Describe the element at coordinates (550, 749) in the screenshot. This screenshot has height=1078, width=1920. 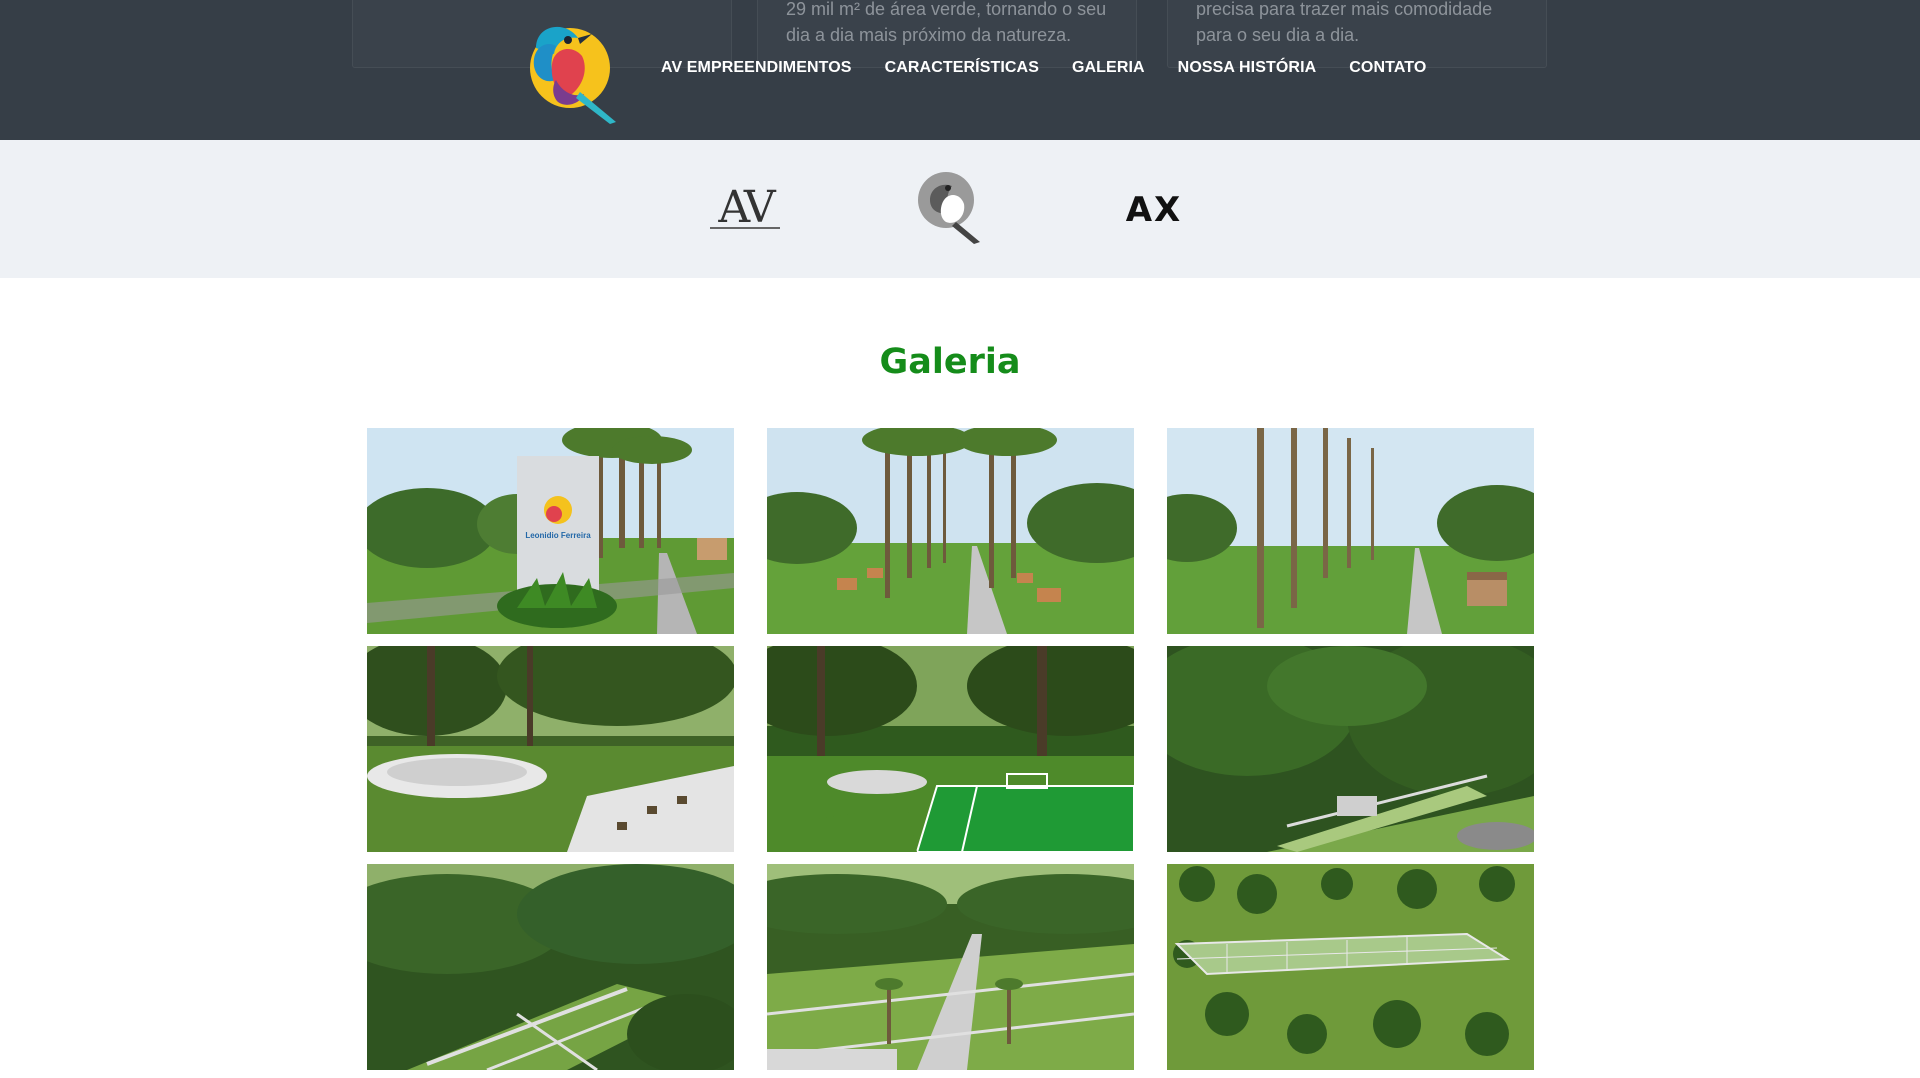
I see `gallery-image-plaza` at that location.